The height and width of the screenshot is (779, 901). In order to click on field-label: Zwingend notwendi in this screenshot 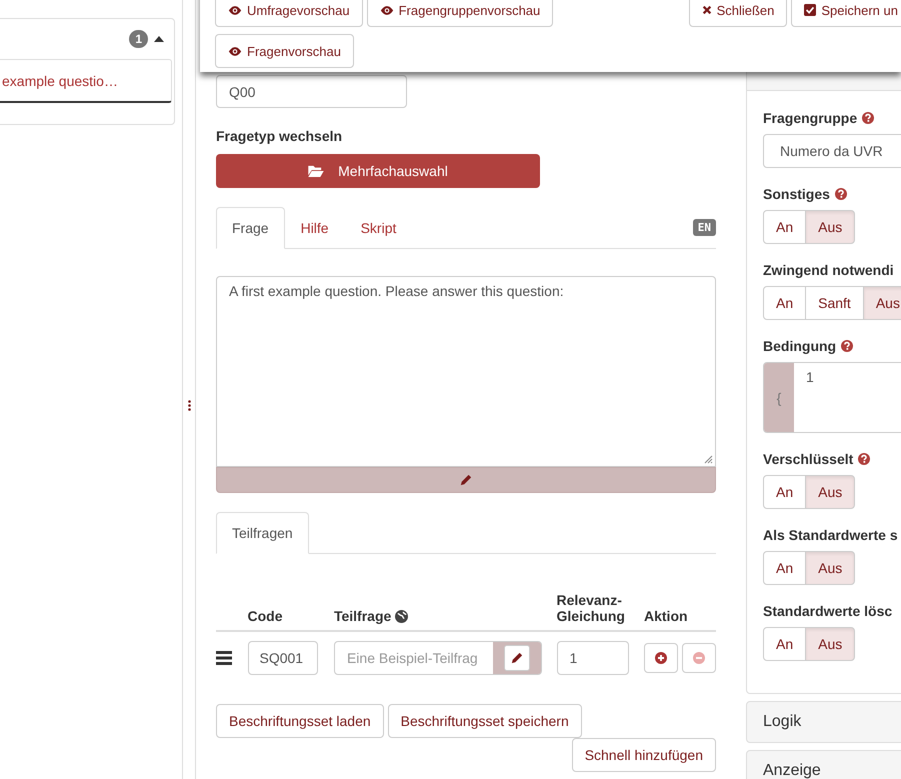, I will do `click(828, 270)`.